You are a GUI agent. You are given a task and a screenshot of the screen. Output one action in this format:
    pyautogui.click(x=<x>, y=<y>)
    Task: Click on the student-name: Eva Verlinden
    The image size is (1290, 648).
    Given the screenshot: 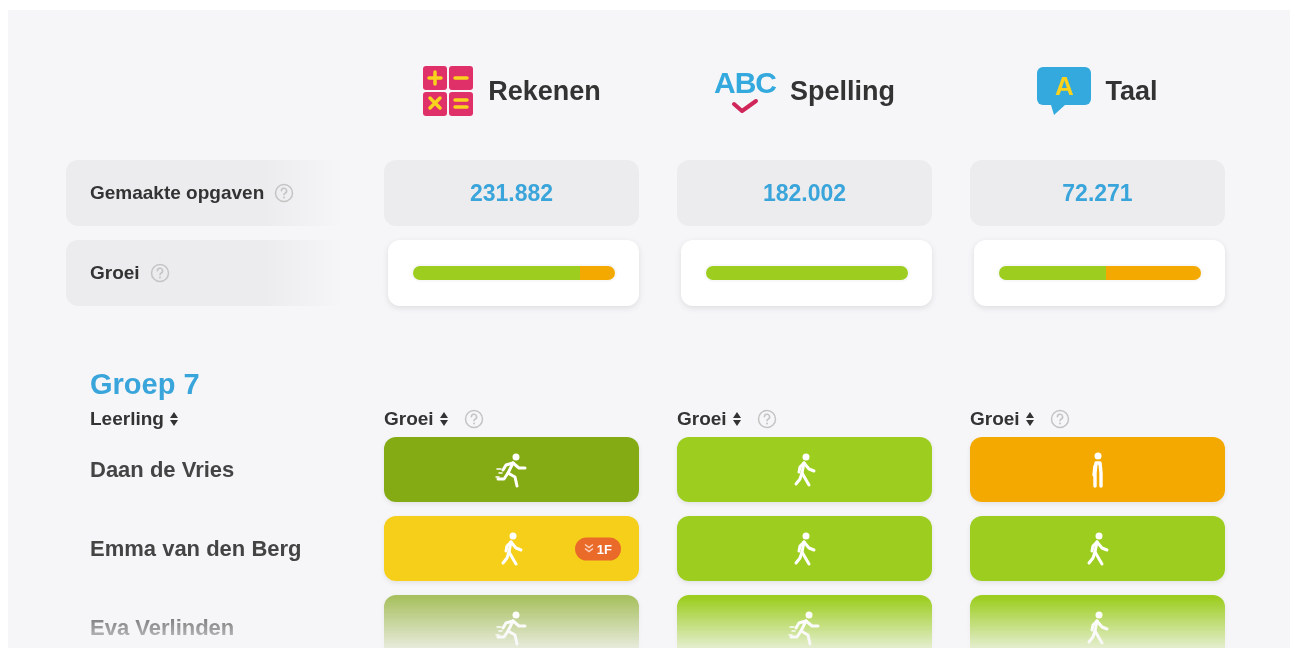 What is the action you would take?
    pyautogui.click(x=162, y=627)
    